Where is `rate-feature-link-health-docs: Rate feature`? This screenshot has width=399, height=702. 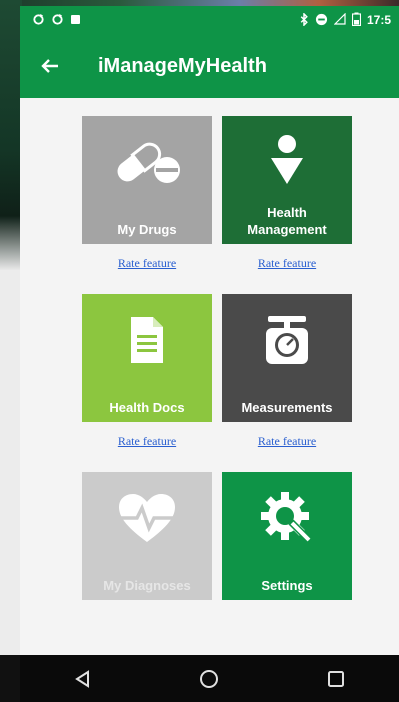 rate-feature-link-health-docs: Rate feature is located at coordinates (147, 441).